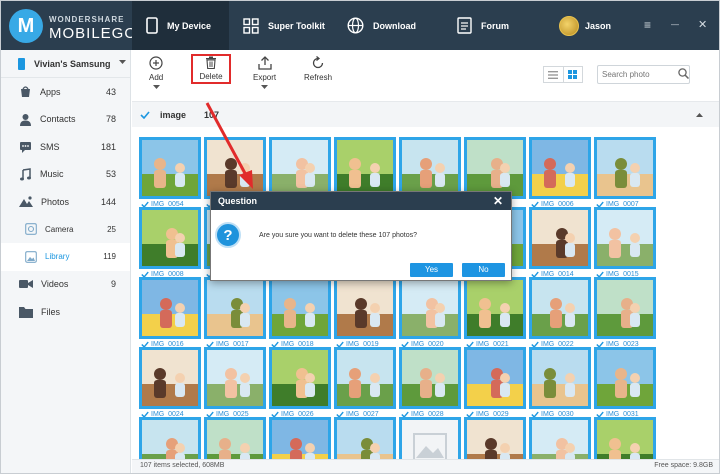  What do you see at coordinates (156, 63) in the screenshot?
I see `plus-circle-icon` at bounding box center [156, 63].